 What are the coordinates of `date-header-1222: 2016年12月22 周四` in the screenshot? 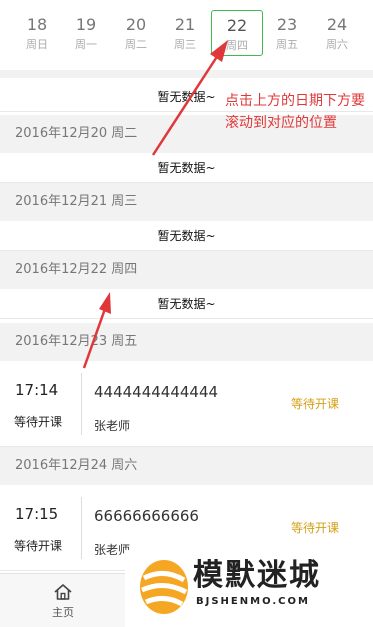 It's located at (186, 270).